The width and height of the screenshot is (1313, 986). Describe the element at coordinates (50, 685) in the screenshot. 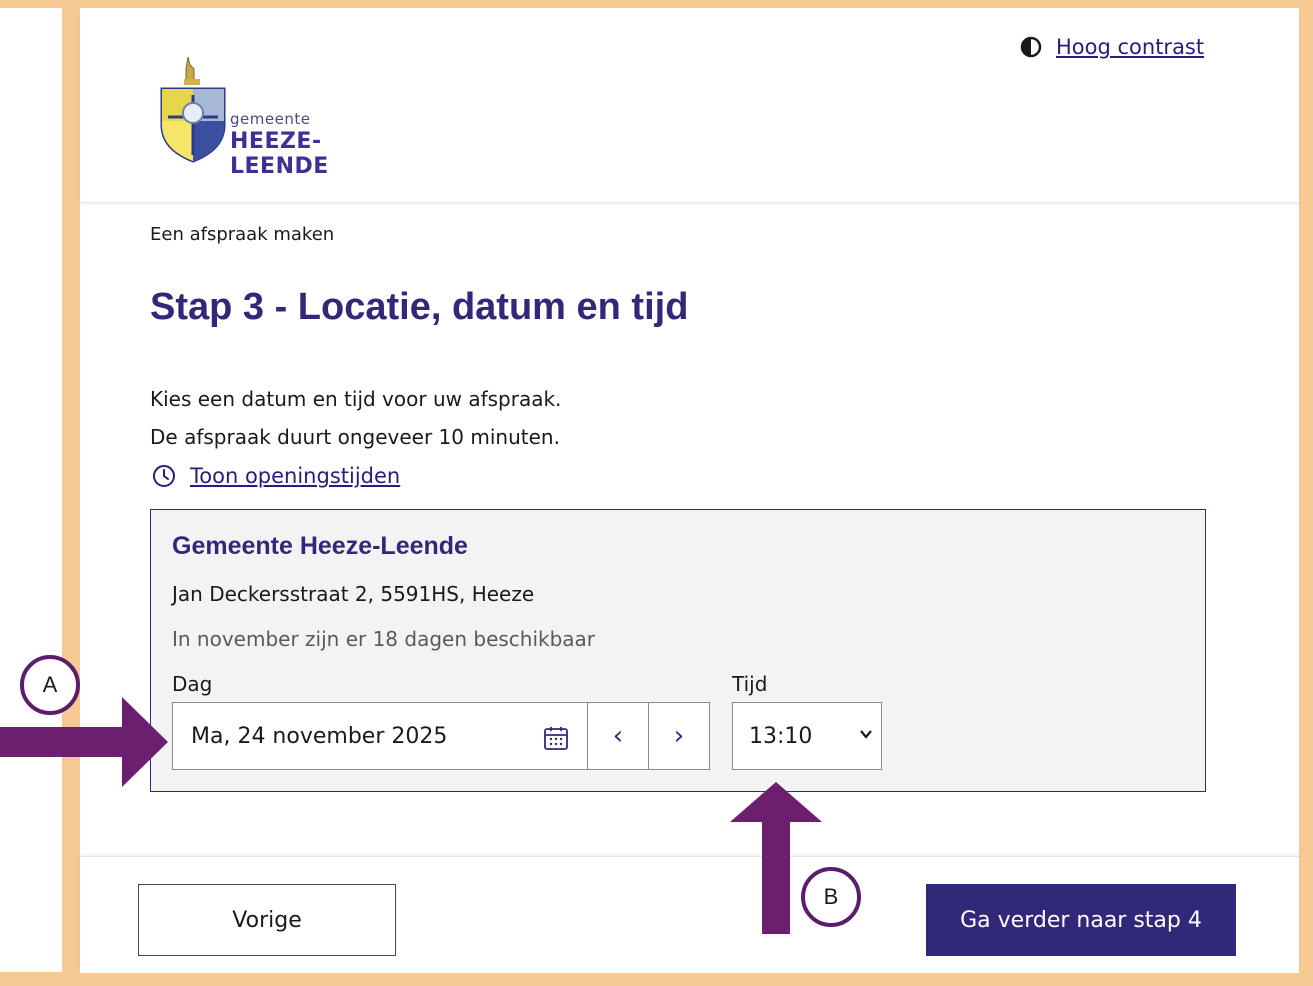

I see `annotation-a-badge: A` at that location.